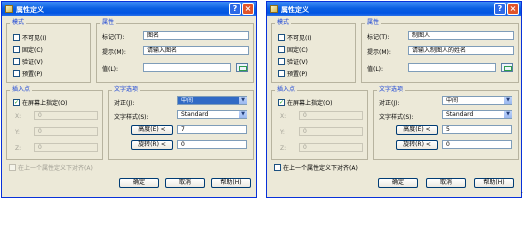  What do you see at coordinates (9, 9) in the screenshot?
I see `app-icon` at bounding box center [9, 9].